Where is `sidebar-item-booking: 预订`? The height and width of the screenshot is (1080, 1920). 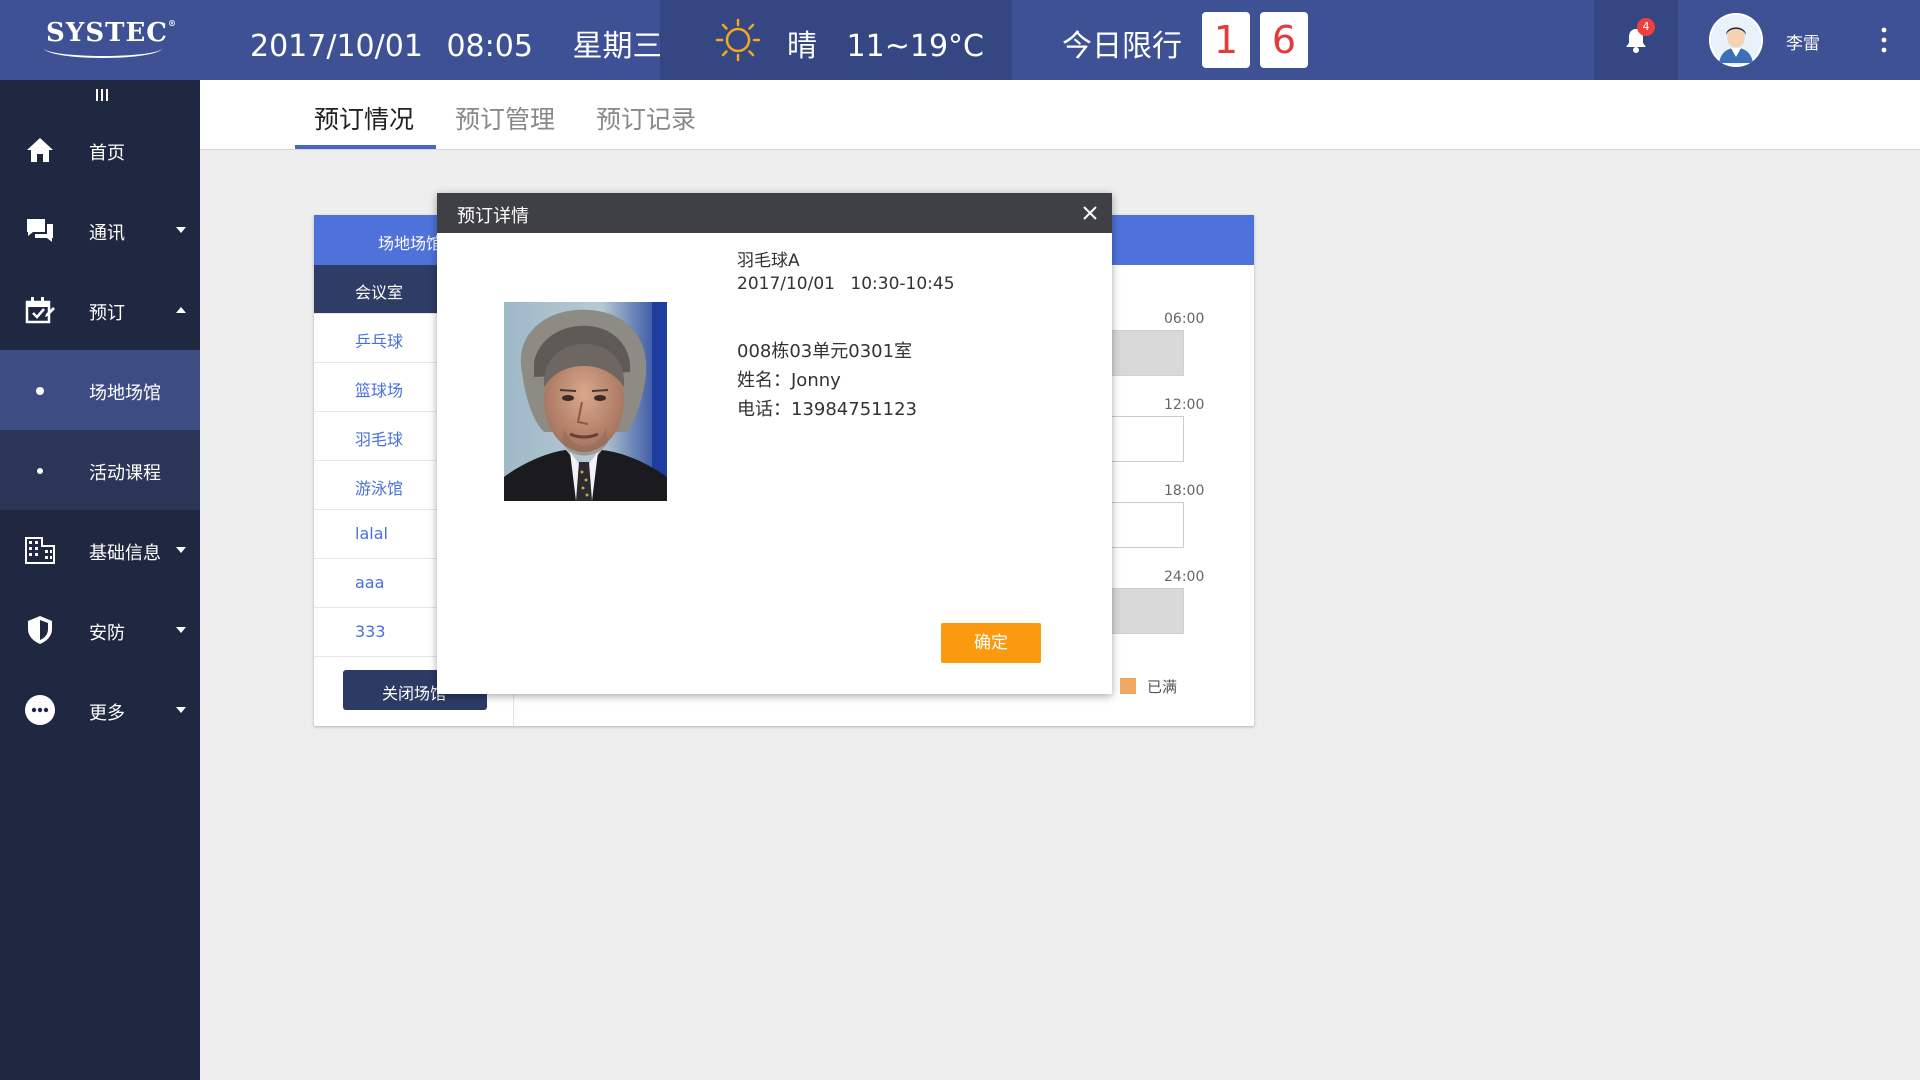 sidebar-item-booking: 预订 is located at coordinates (100, 310).